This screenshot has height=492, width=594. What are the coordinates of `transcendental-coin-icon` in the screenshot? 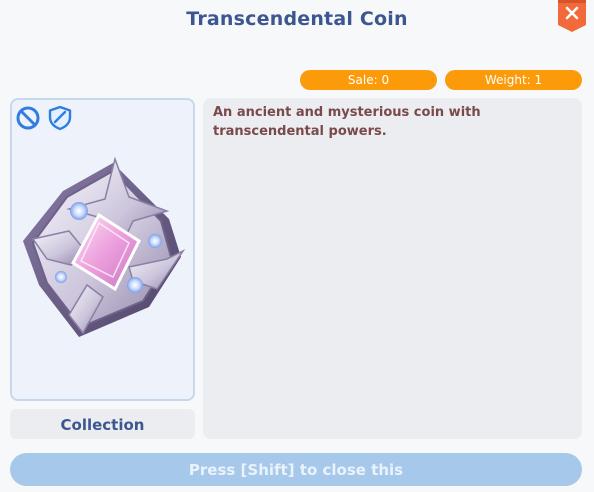 It's located at (104, 247).